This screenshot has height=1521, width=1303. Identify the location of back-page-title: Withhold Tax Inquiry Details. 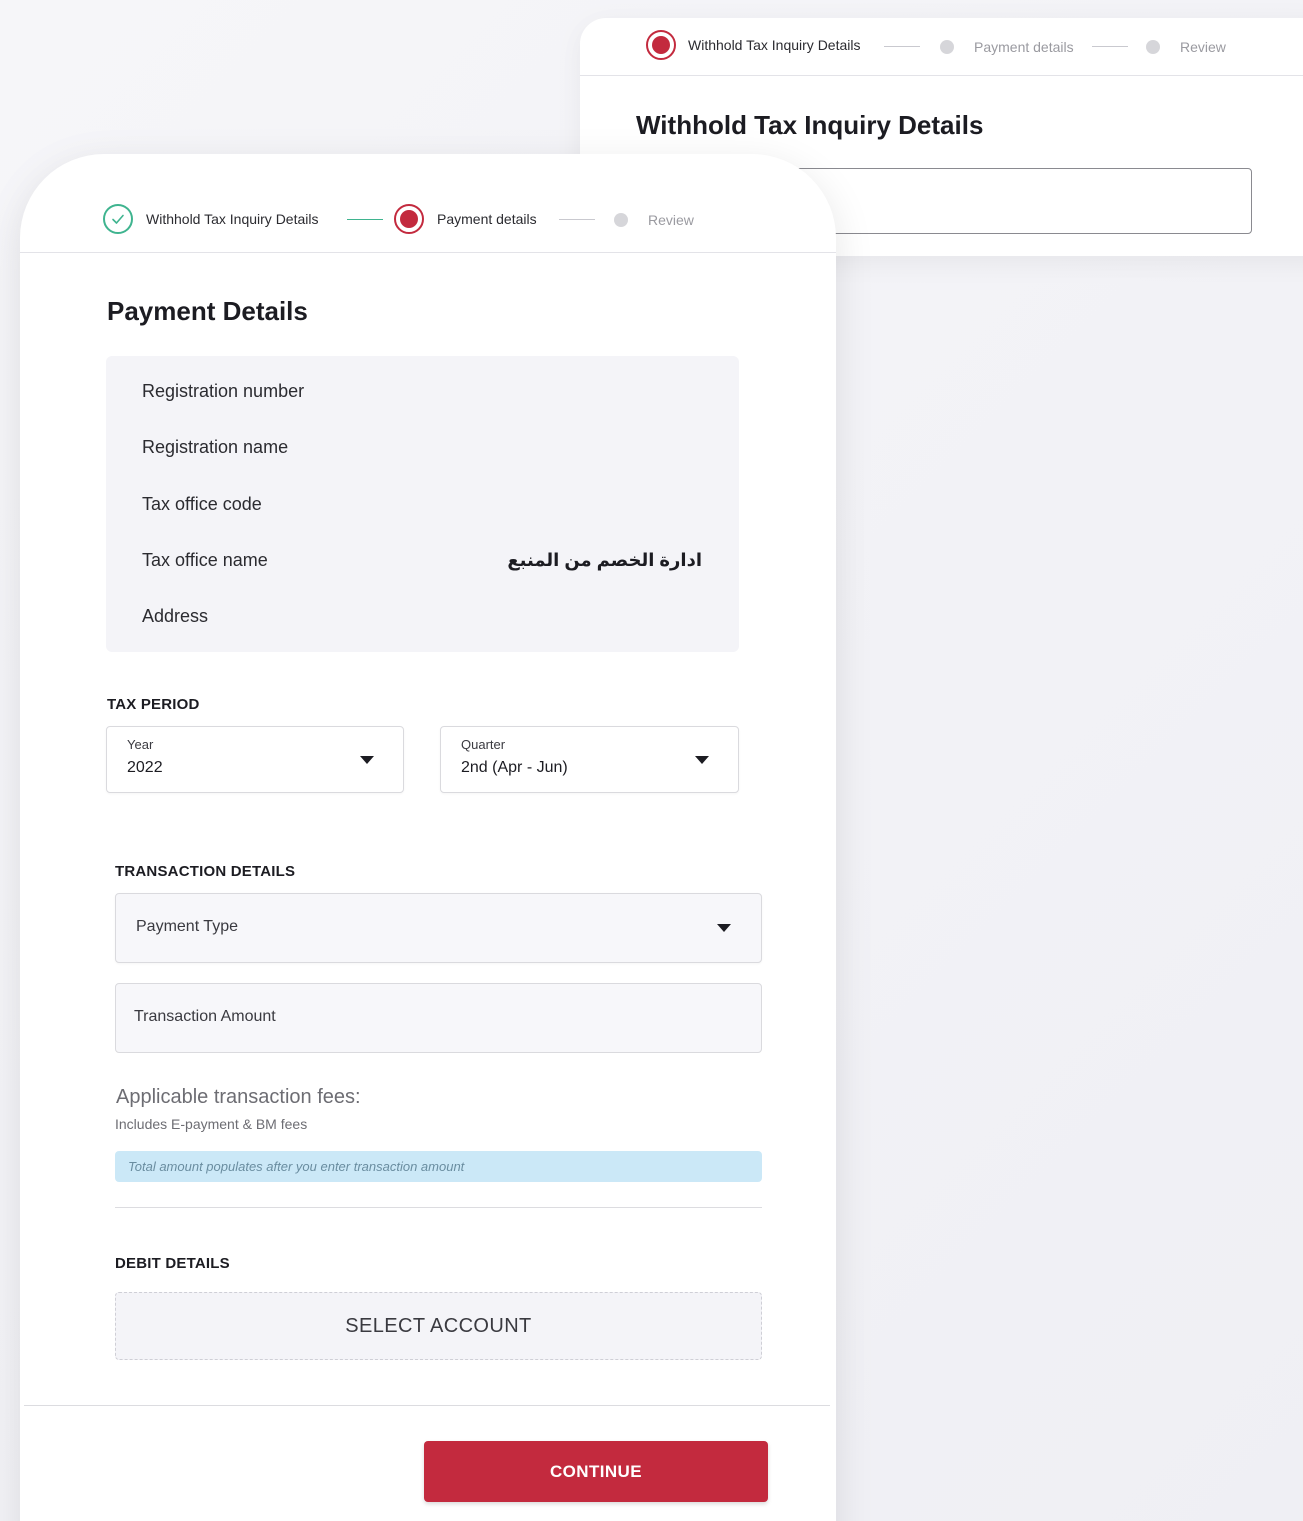
(810, 125).